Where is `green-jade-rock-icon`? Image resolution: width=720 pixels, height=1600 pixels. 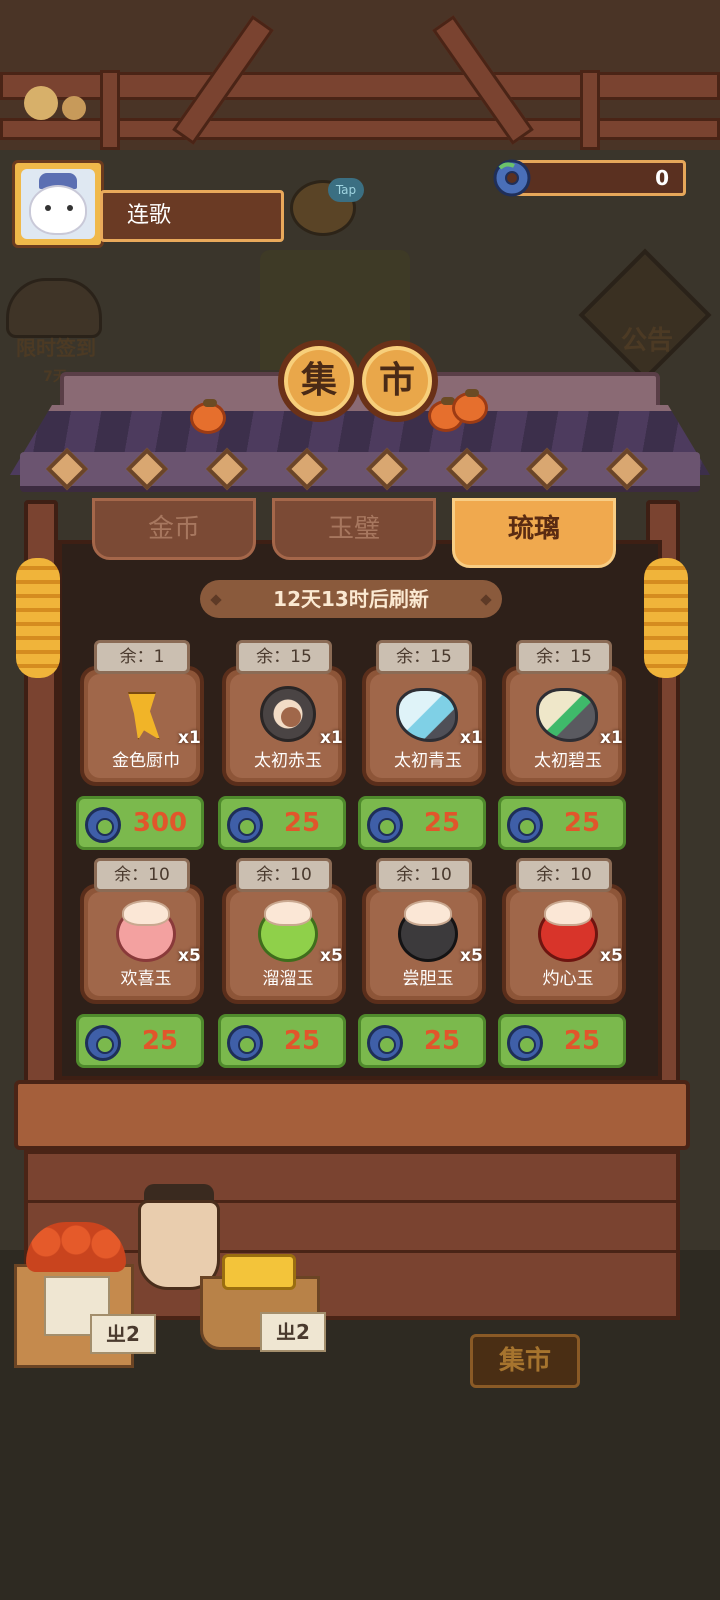 green-jade-rock-icon is located at coordinates (567, 715).